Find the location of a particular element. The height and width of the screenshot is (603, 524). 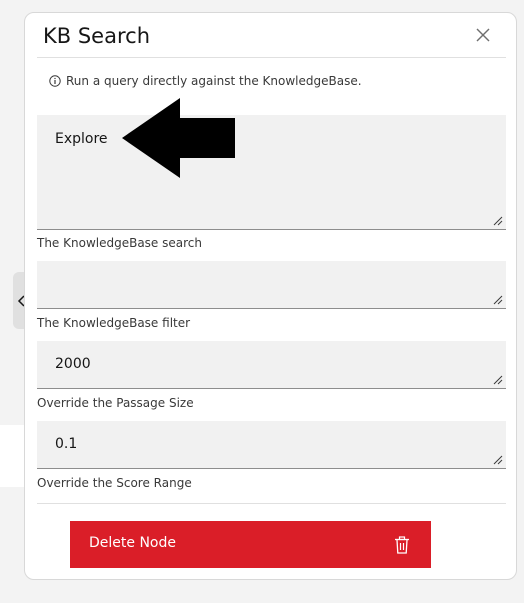

field-value: Explore is located at coordinates (81, 139).